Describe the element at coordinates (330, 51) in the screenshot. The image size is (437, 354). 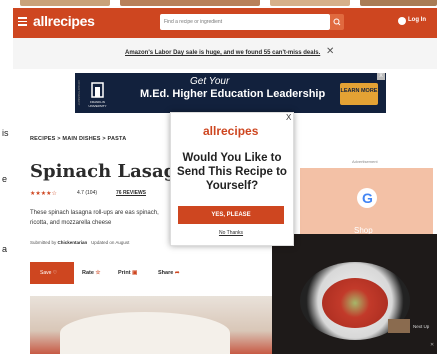
I see `close-icon: ✕` at that location.